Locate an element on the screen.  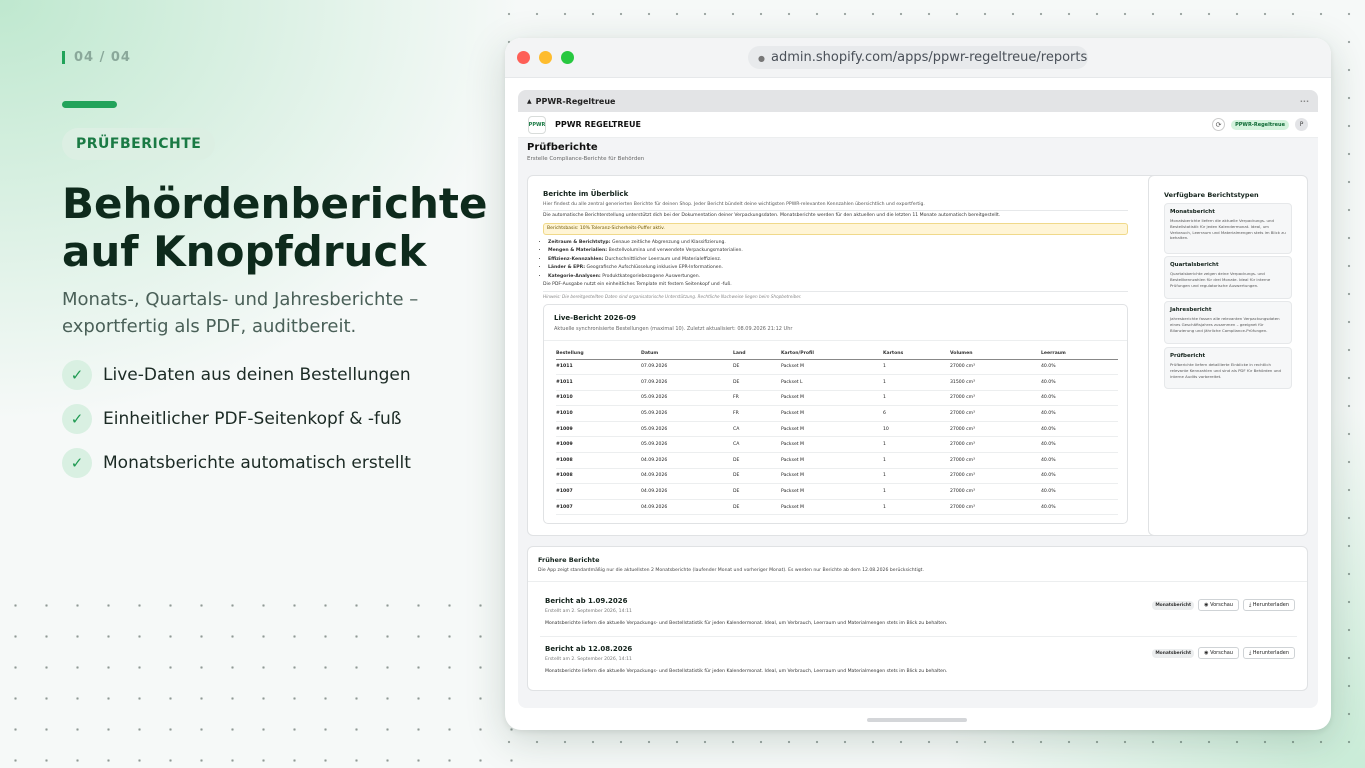
refresh-icon: ⟳ is located at coordinates (1219, 124).